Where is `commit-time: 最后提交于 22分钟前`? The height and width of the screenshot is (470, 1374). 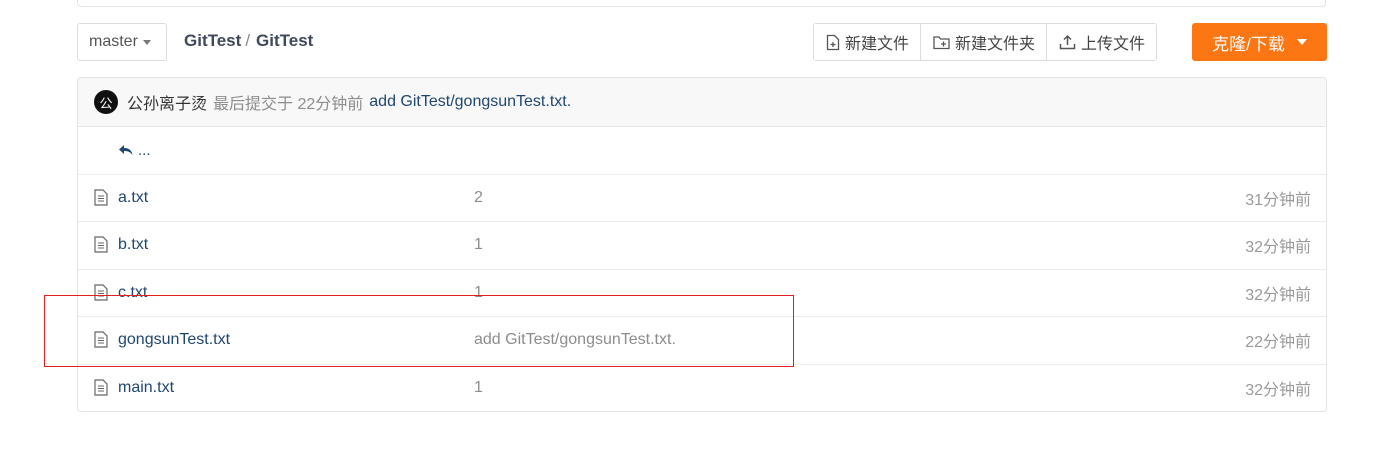
commit-time: 最后提交于 22分钟前 is located at coordinates (288, 104).